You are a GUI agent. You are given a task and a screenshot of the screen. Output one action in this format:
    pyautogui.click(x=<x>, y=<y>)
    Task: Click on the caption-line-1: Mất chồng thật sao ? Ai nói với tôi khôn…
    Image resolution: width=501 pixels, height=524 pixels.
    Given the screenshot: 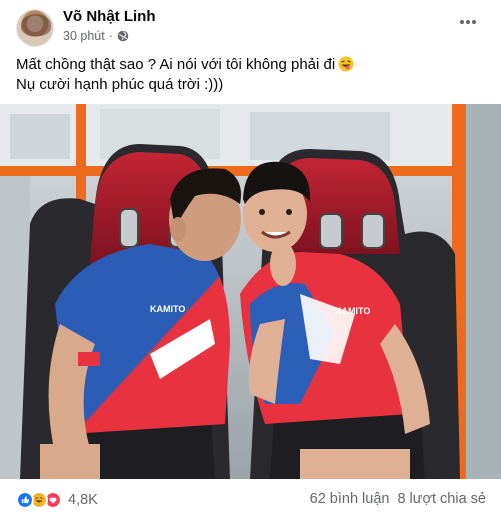 What is the action you would take?
    pyautogui.click(x=176, y=64)
    